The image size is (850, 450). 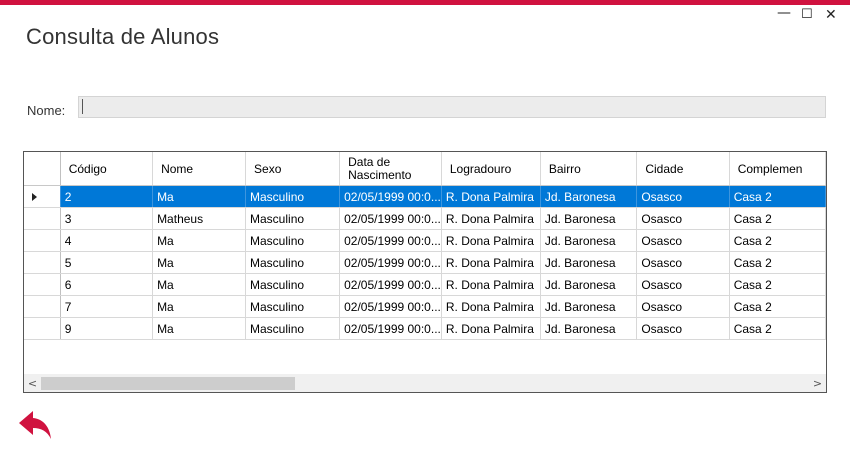 I want to click on row-header-corner, so click(x=42, y=169).